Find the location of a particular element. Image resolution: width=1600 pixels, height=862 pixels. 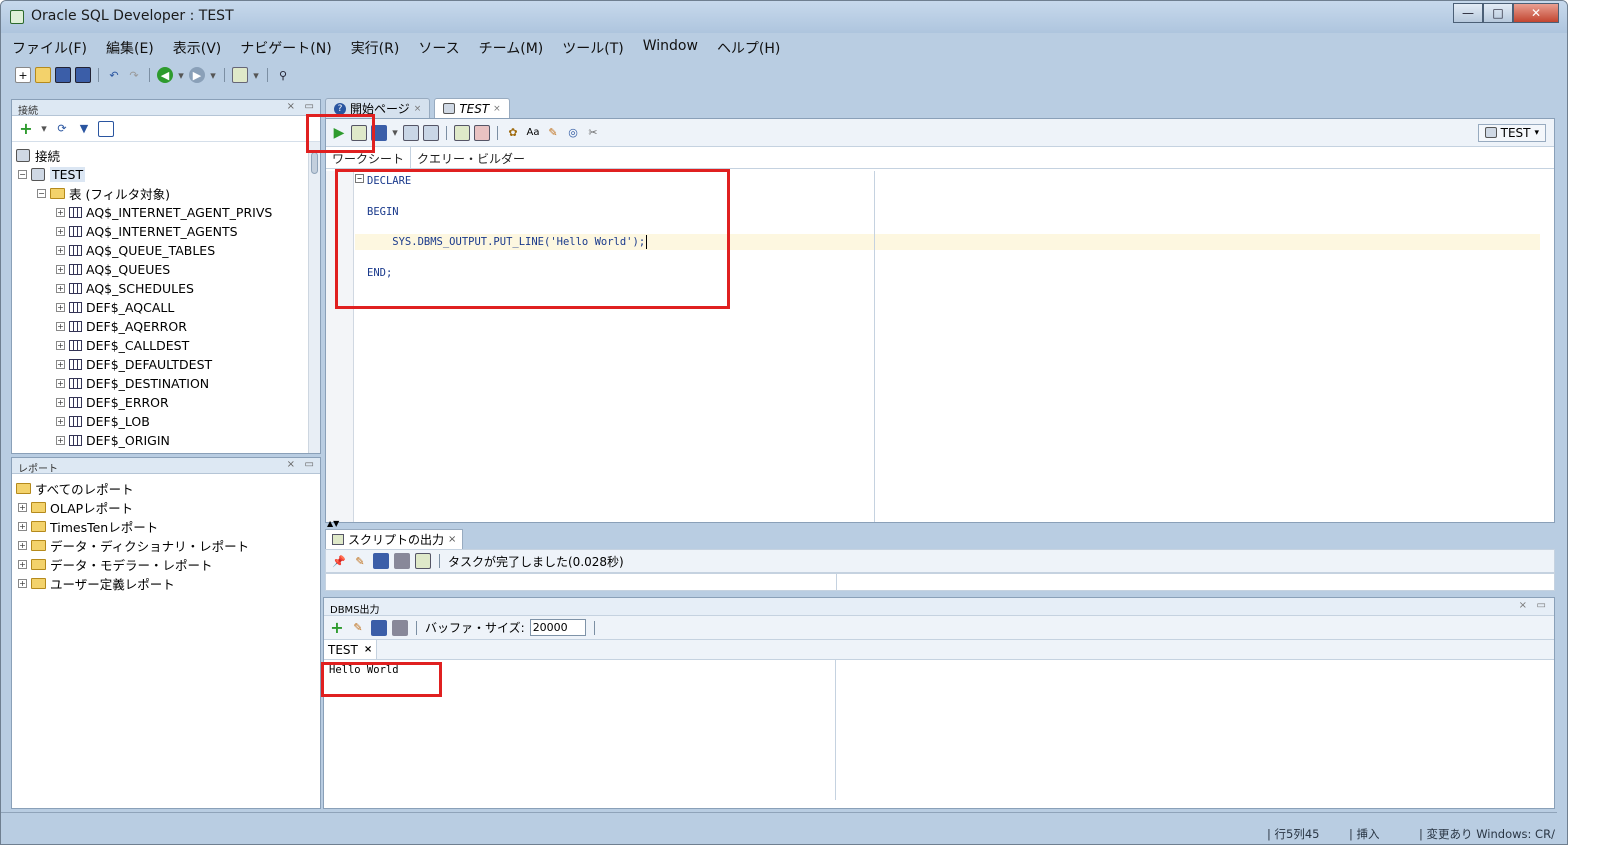

menu-help: ヘルプ(H) is located at coordinates (748, 48).